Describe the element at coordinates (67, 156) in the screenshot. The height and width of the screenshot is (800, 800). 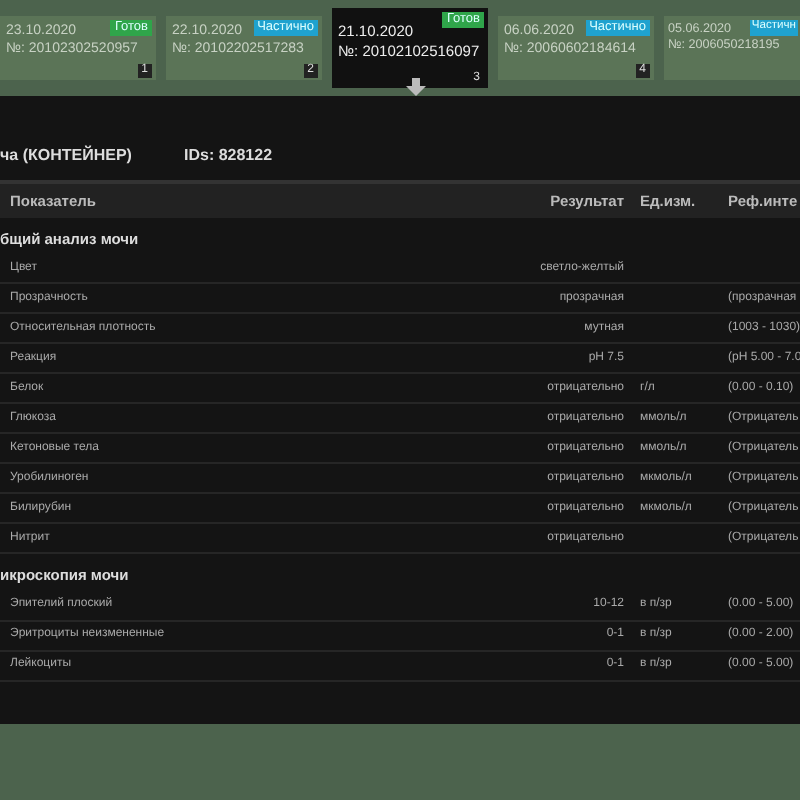
I see `sample-material: ча (КОНТЕЙНЕР)` at that location.